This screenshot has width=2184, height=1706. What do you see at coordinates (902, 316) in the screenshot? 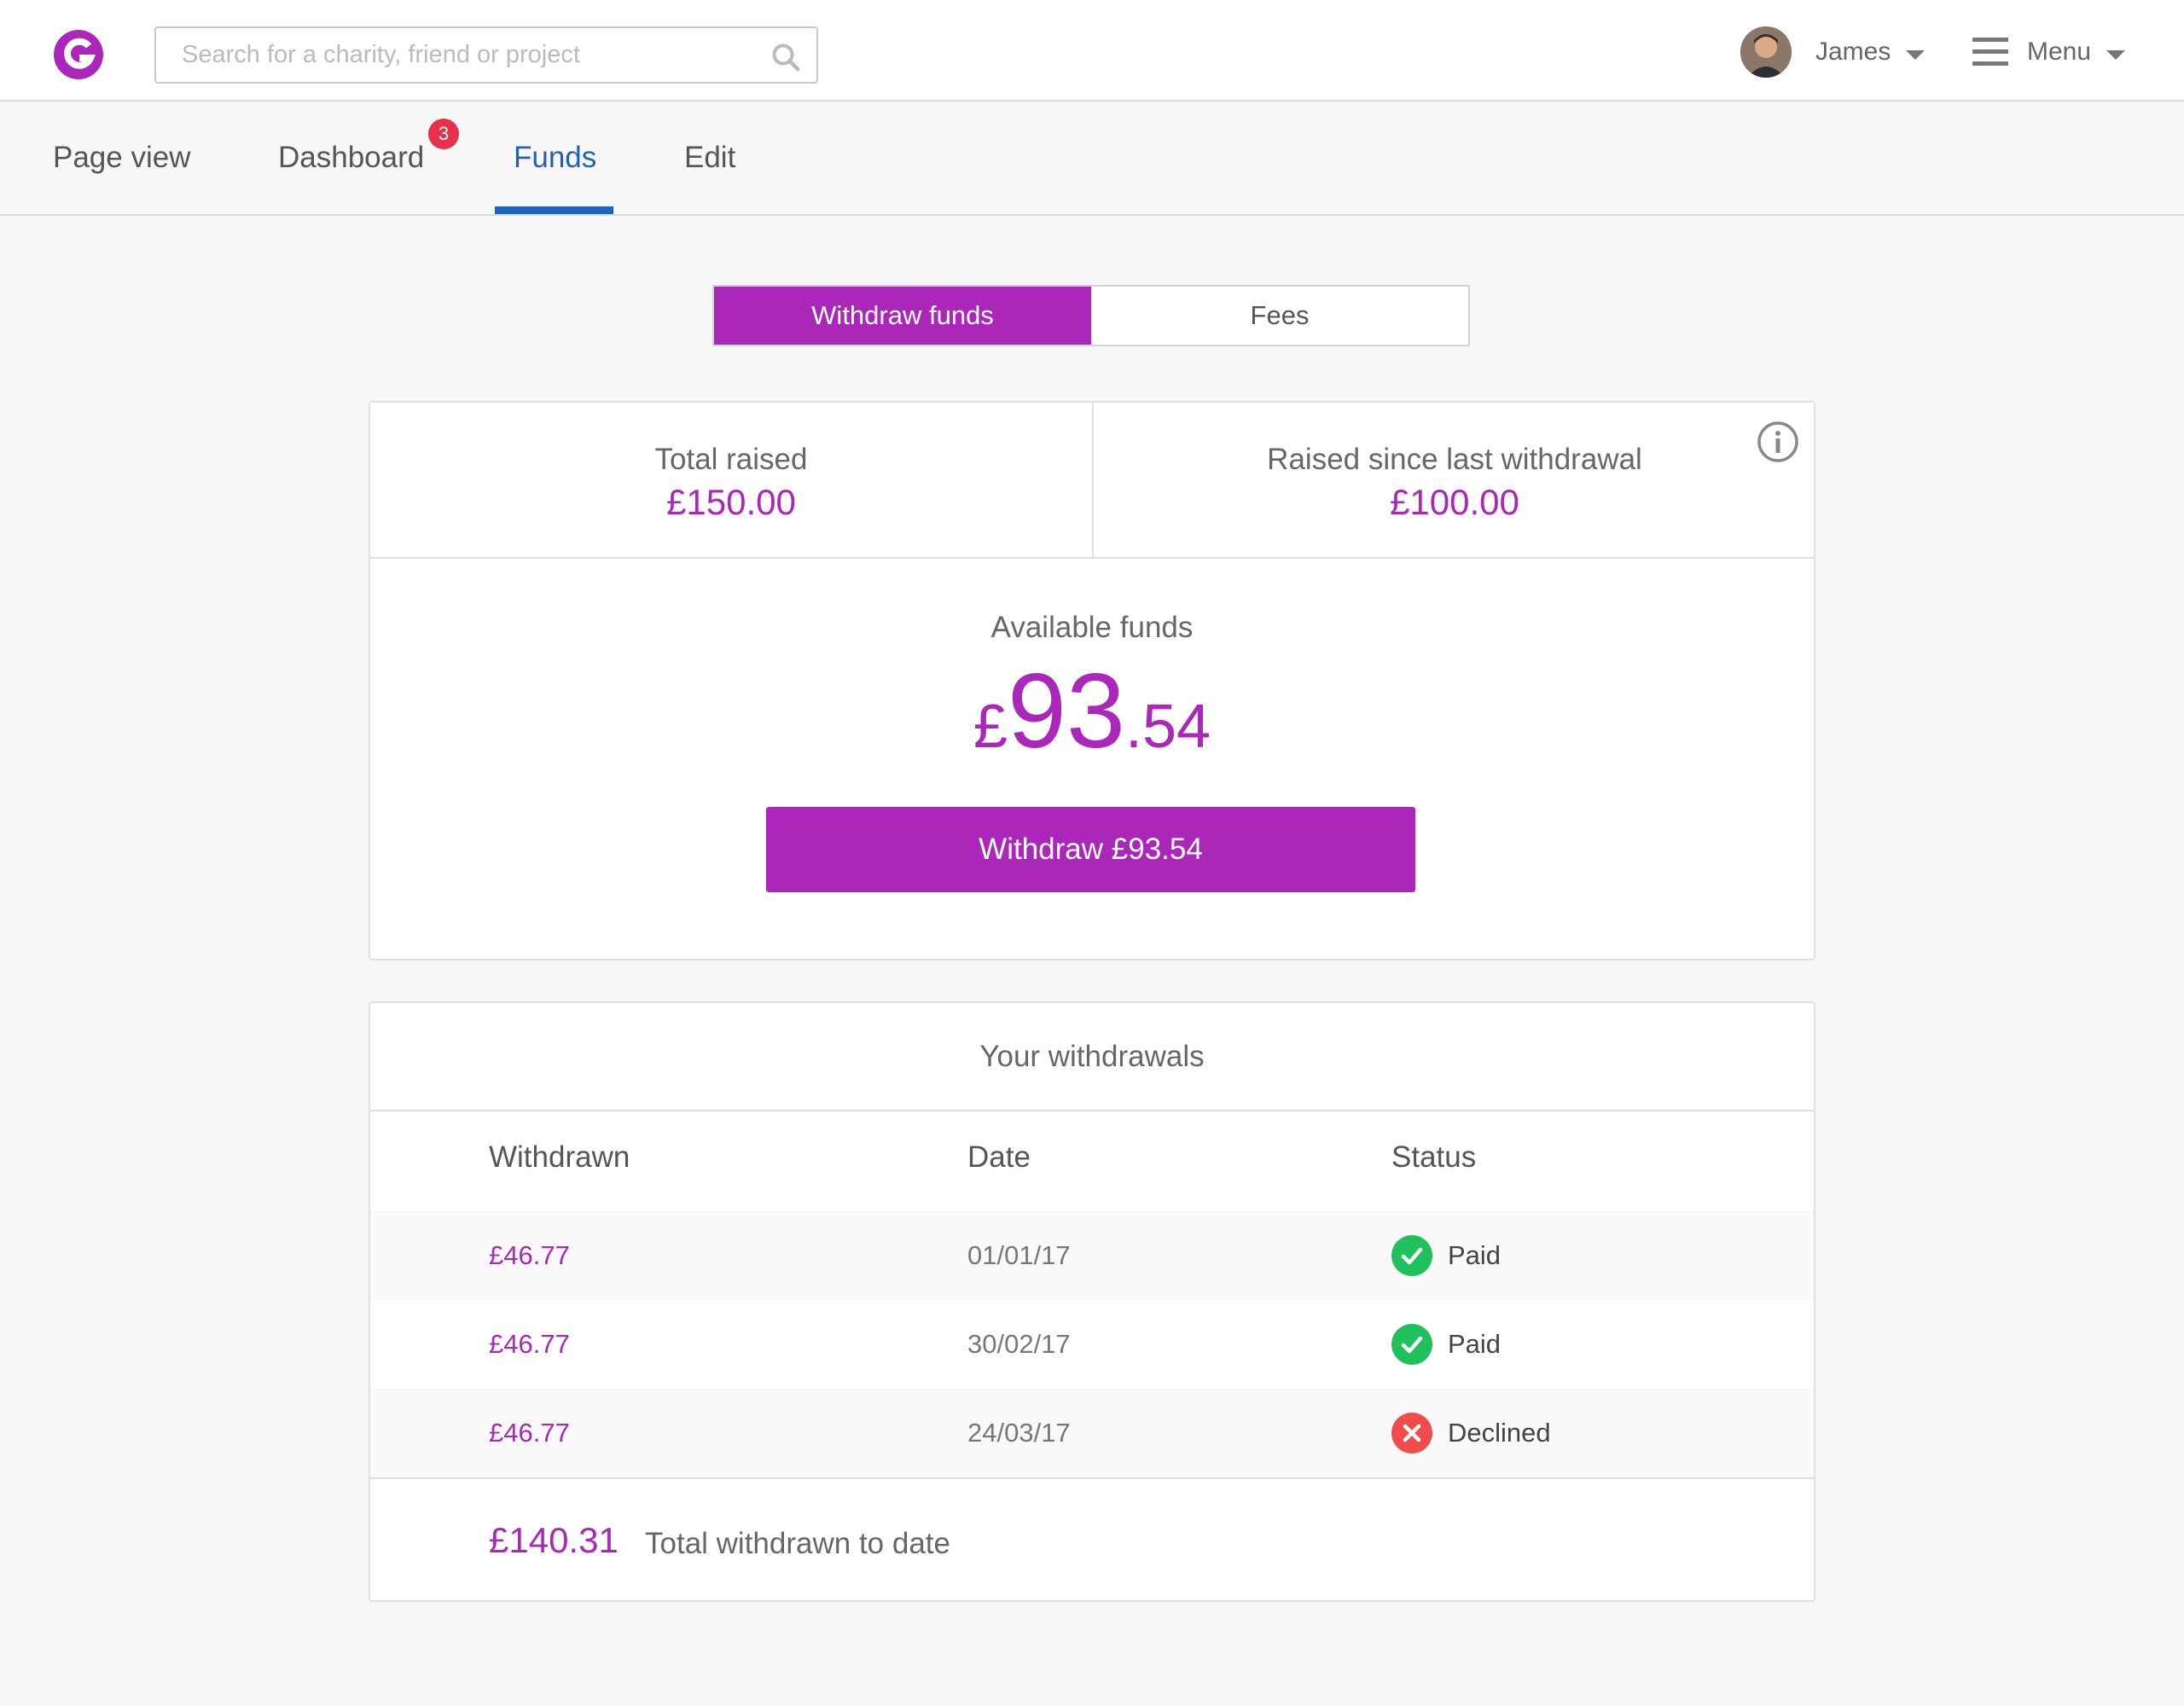
I see `withdraw-funds-toggle: Withdraw funds` at bounding box center [902, 316].